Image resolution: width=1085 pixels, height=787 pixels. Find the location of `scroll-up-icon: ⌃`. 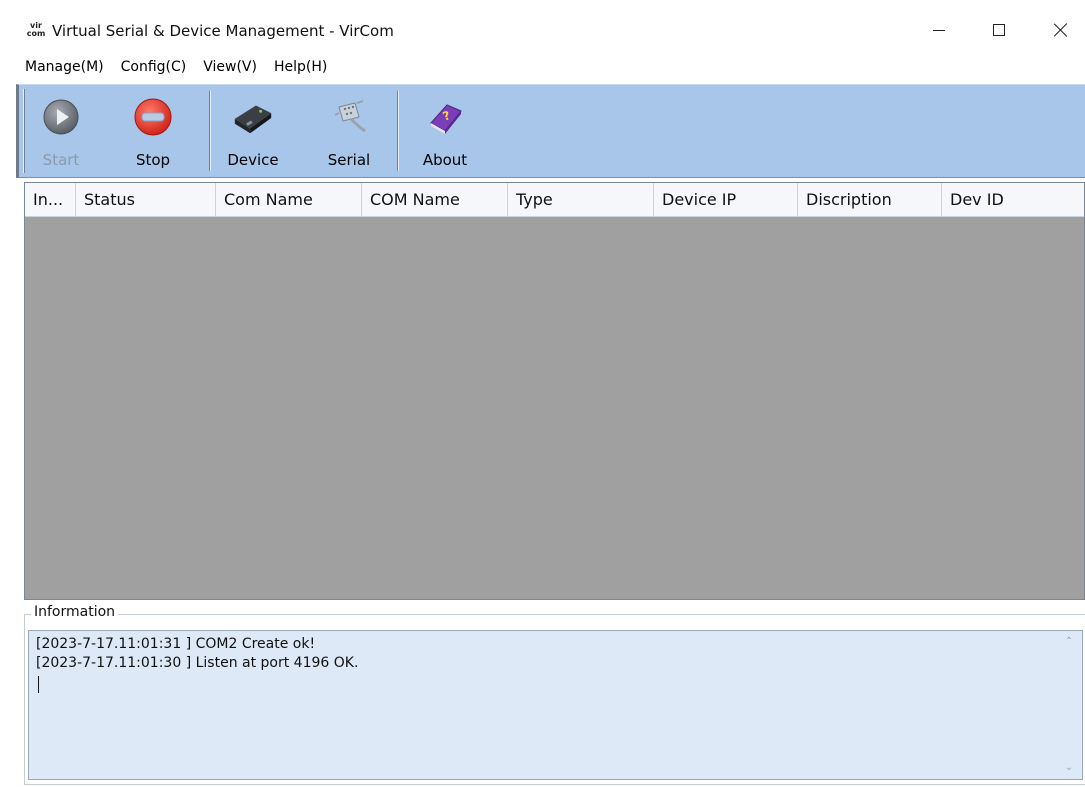

scroll-up-icon: ⌃ is located at coordinates (1069, 642).